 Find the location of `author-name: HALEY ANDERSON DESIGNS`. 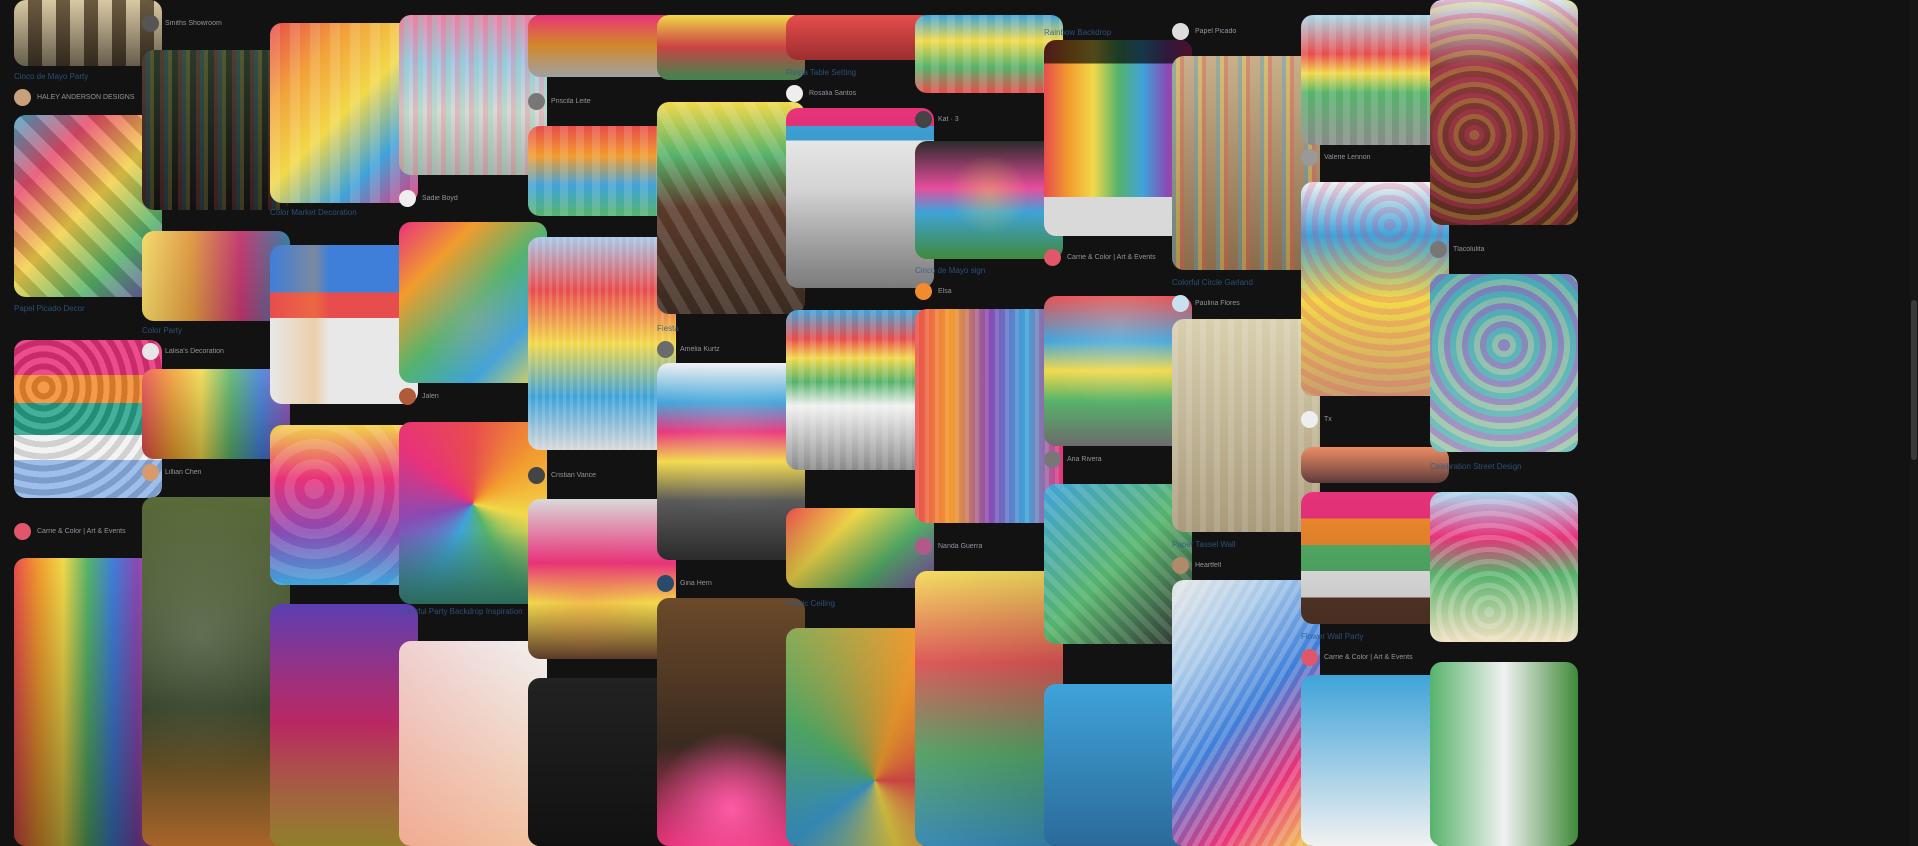

author-name: HALEY ANDERSON DESIGNS is located at coordinates (86, 97).